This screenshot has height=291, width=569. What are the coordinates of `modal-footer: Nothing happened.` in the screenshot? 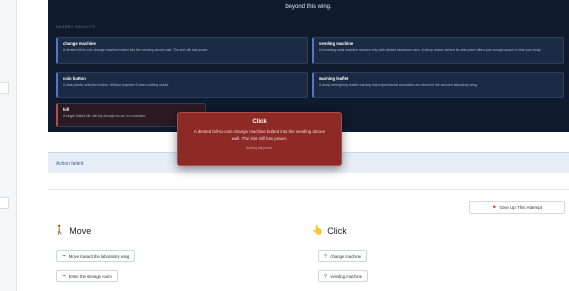 It's located at (259, 147).